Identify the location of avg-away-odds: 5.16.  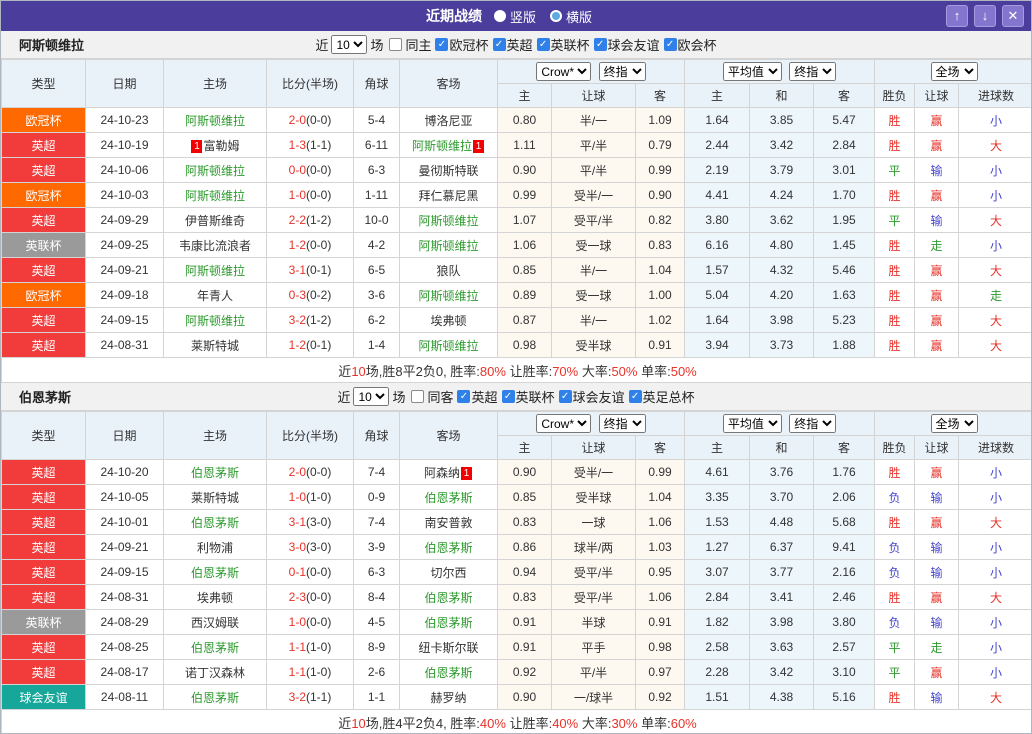
(844, 697).